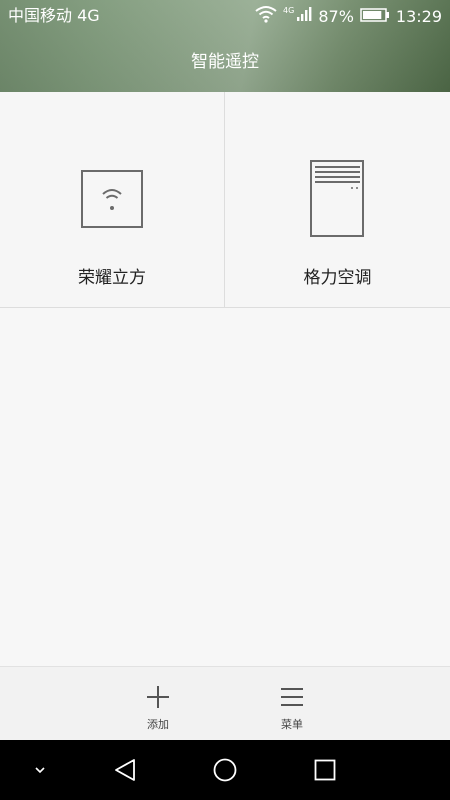 The height and width of the screenshot is (800, 450). What do you see at coordinates (158, 697) in the screenshot?
I see `plus-icon` at bounding box center [158, 697].